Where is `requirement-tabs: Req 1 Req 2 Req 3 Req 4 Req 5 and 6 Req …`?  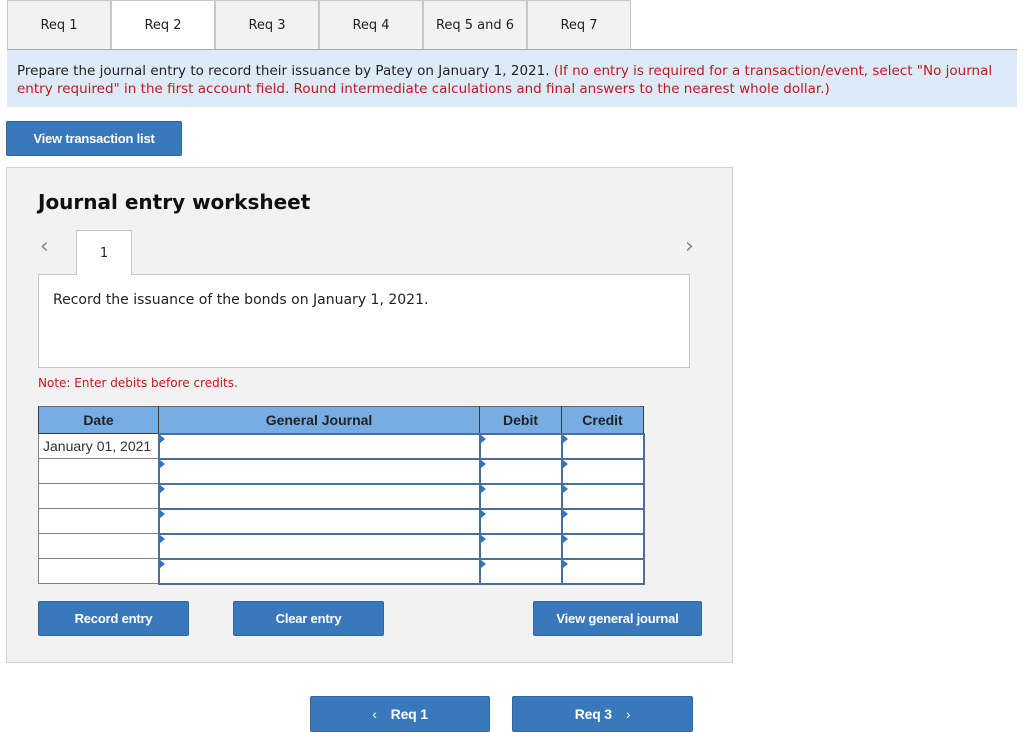 requirement-tabs: Req 1 Req 2 Req 3 Req 4 Req 5 and 6 Req … is located at coordinates (319, 25).